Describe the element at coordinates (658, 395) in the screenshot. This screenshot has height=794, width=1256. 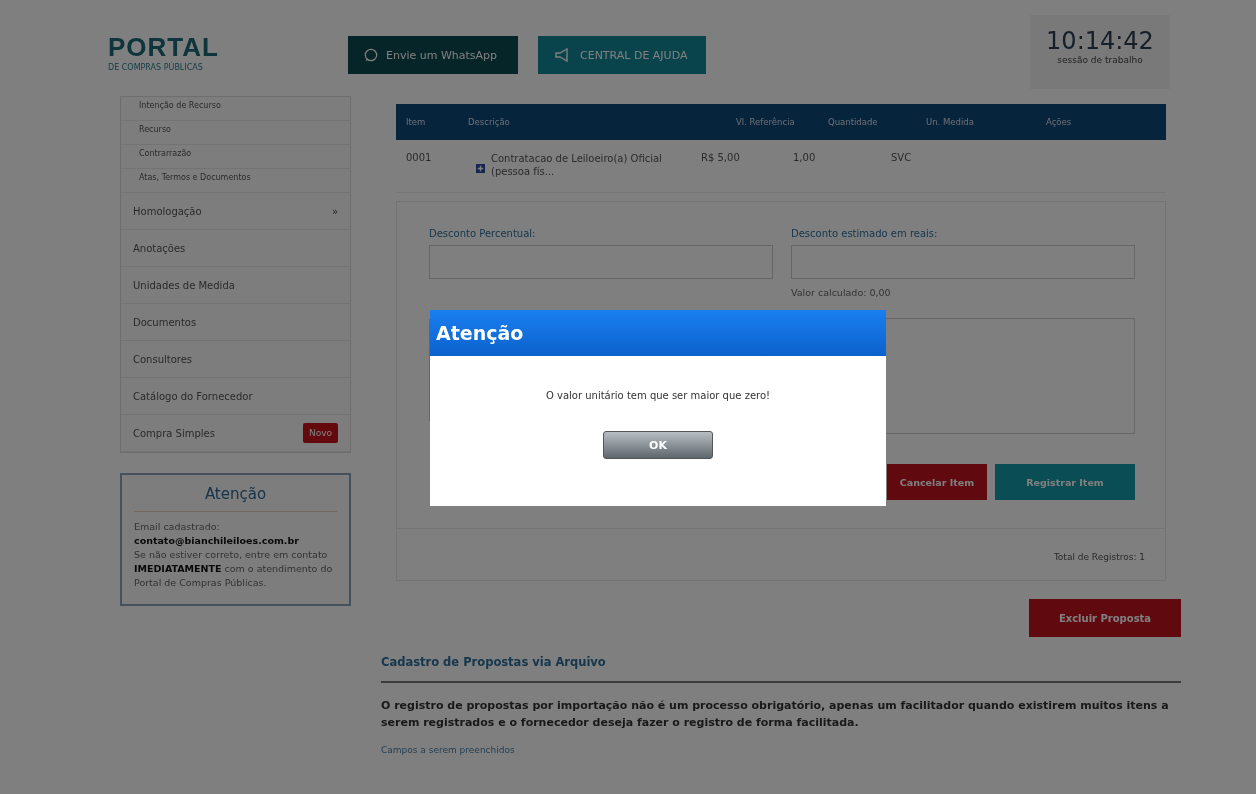
I see `dialog-message: O valor unitário tem que ser maior que zero!` at that location.